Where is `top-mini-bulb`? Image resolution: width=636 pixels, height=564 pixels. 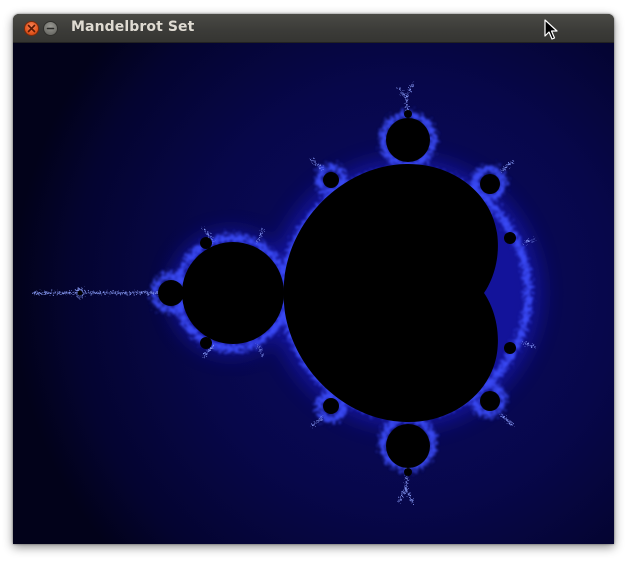
top-mini-bulb is located at coordinates (408, 114).